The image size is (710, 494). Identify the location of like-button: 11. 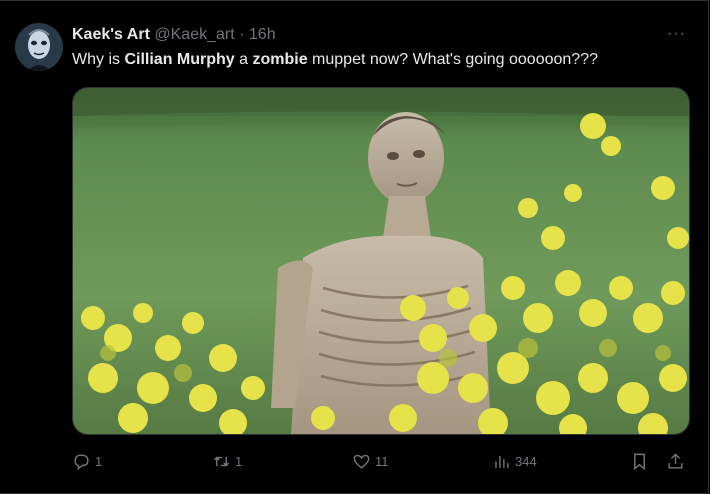
(370, 461).